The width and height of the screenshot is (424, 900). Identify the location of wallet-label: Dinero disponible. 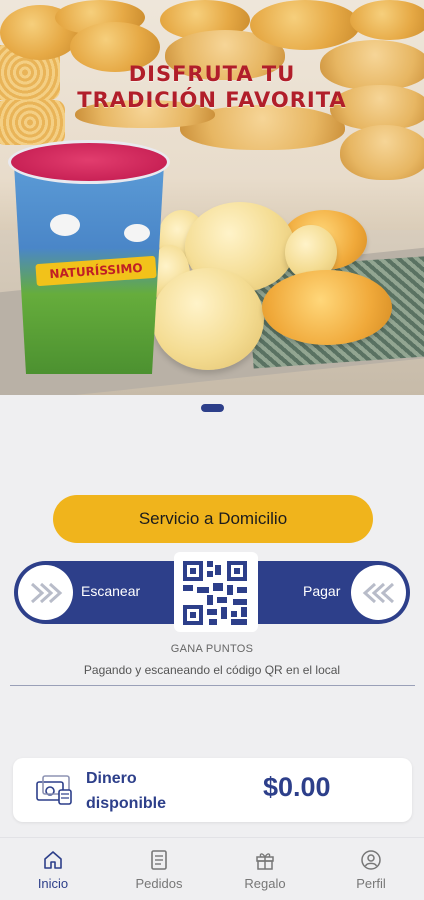
(126, 791).